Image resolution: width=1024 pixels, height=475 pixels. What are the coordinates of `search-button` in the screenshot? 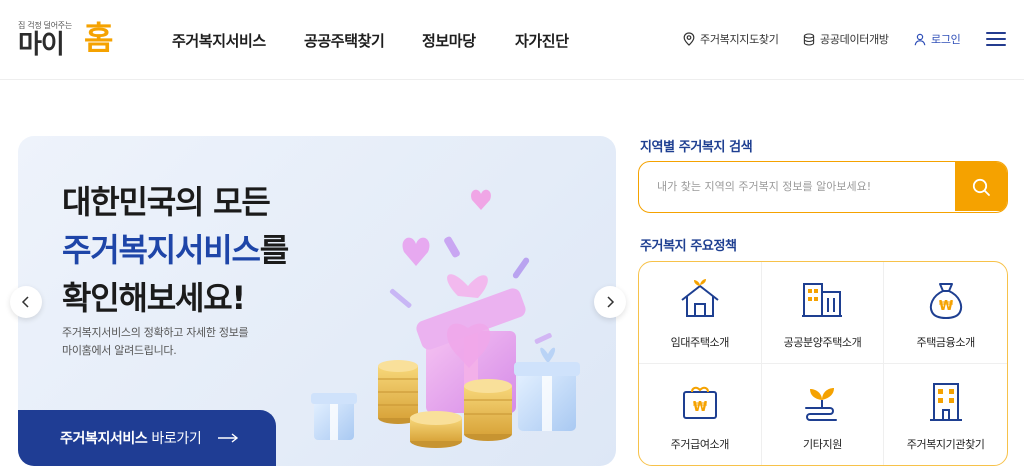 It's located at (981, 186).